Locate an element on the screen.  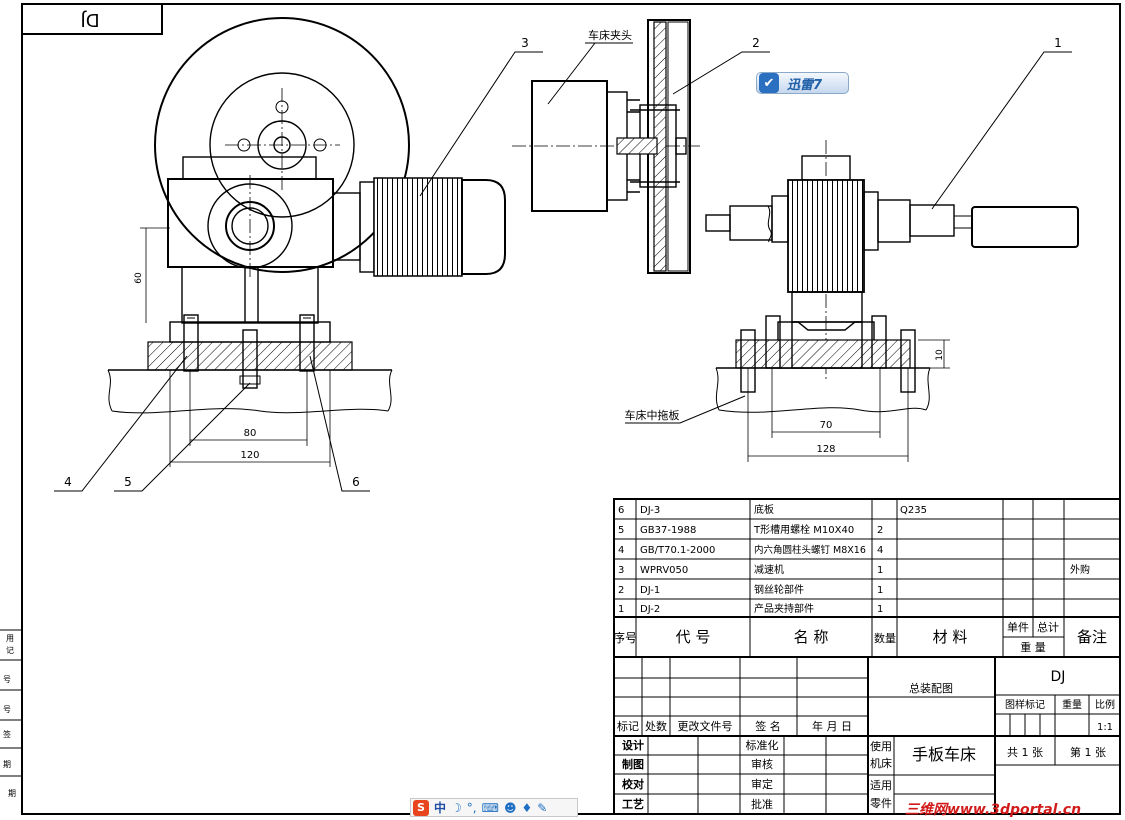
bom-name-5: T形槽用螺栓 M10X40 is located at coordinates (803, 529).